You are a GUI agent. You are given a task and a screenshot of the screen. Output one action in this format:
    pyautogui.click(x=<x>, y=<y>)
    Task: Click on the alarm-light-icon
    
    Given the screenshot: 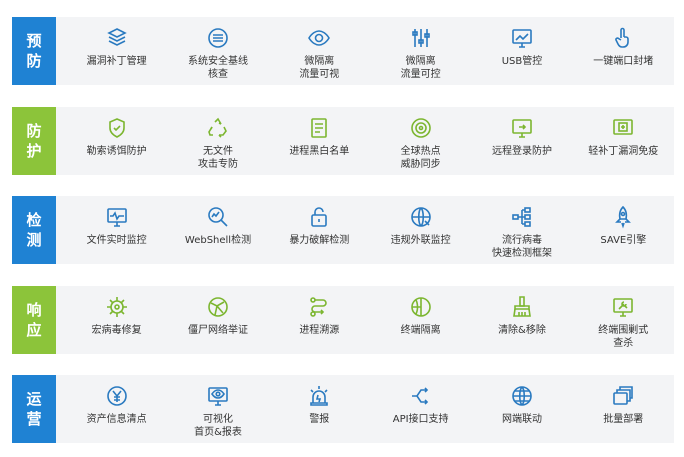 What is the action you would take?
    pyautogui.click(x=319, y=396)
    